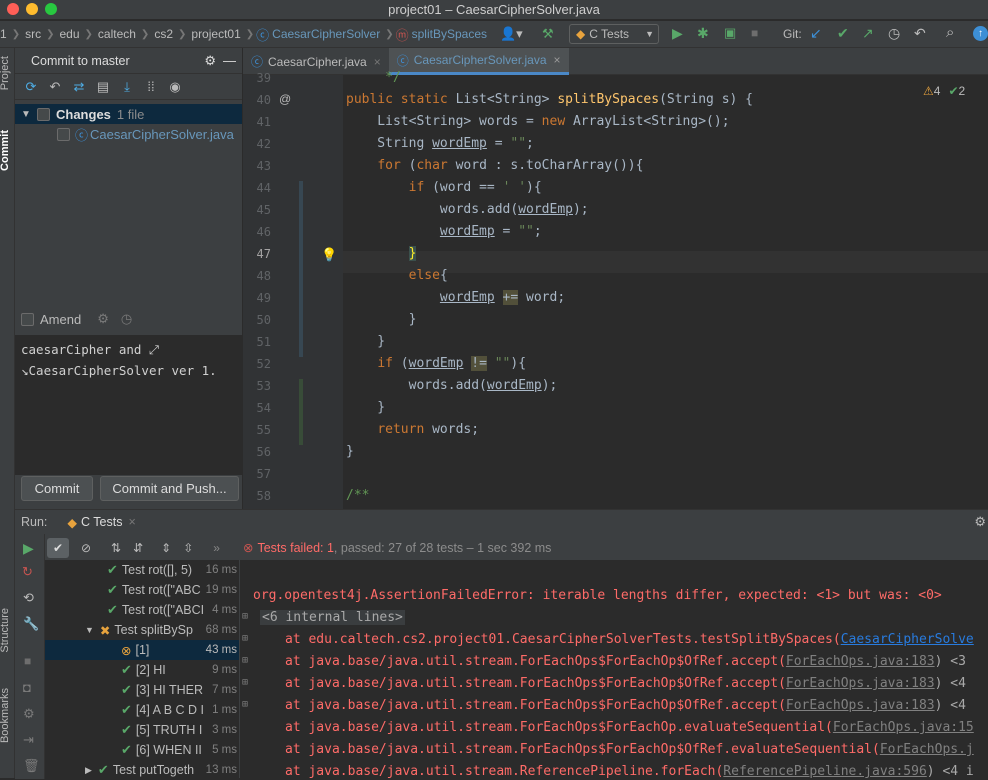 The height and width of the screenshot is (780, 988). I want to click on bookmarks-tool-tab: Bookmarks, so click(5, 715).